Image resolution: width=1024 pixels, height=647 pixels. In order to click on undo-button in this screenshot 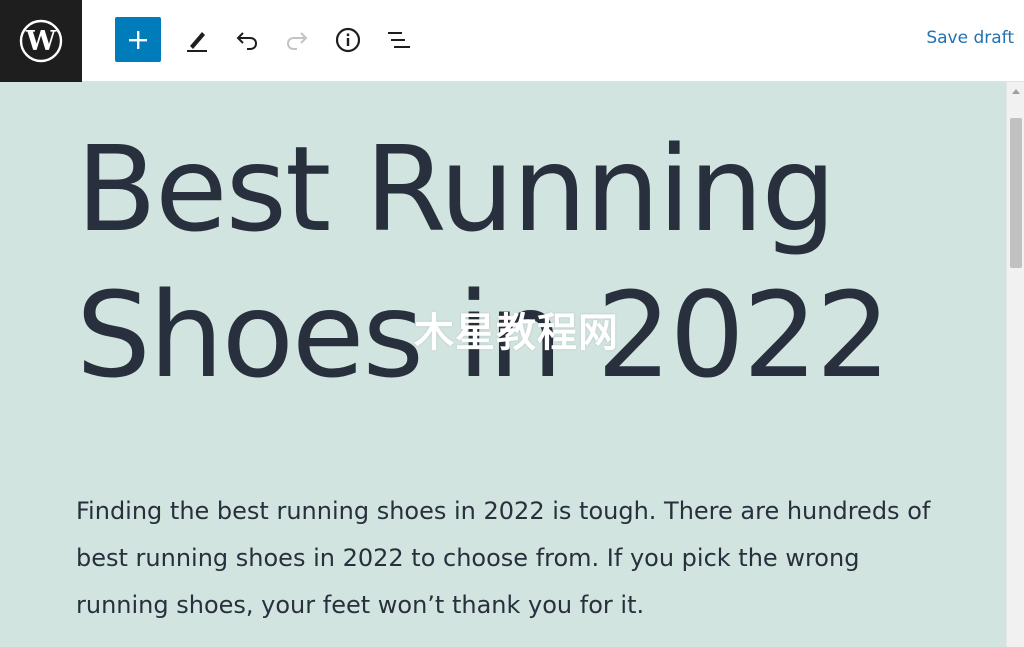, I will do `click(247, 40)`.